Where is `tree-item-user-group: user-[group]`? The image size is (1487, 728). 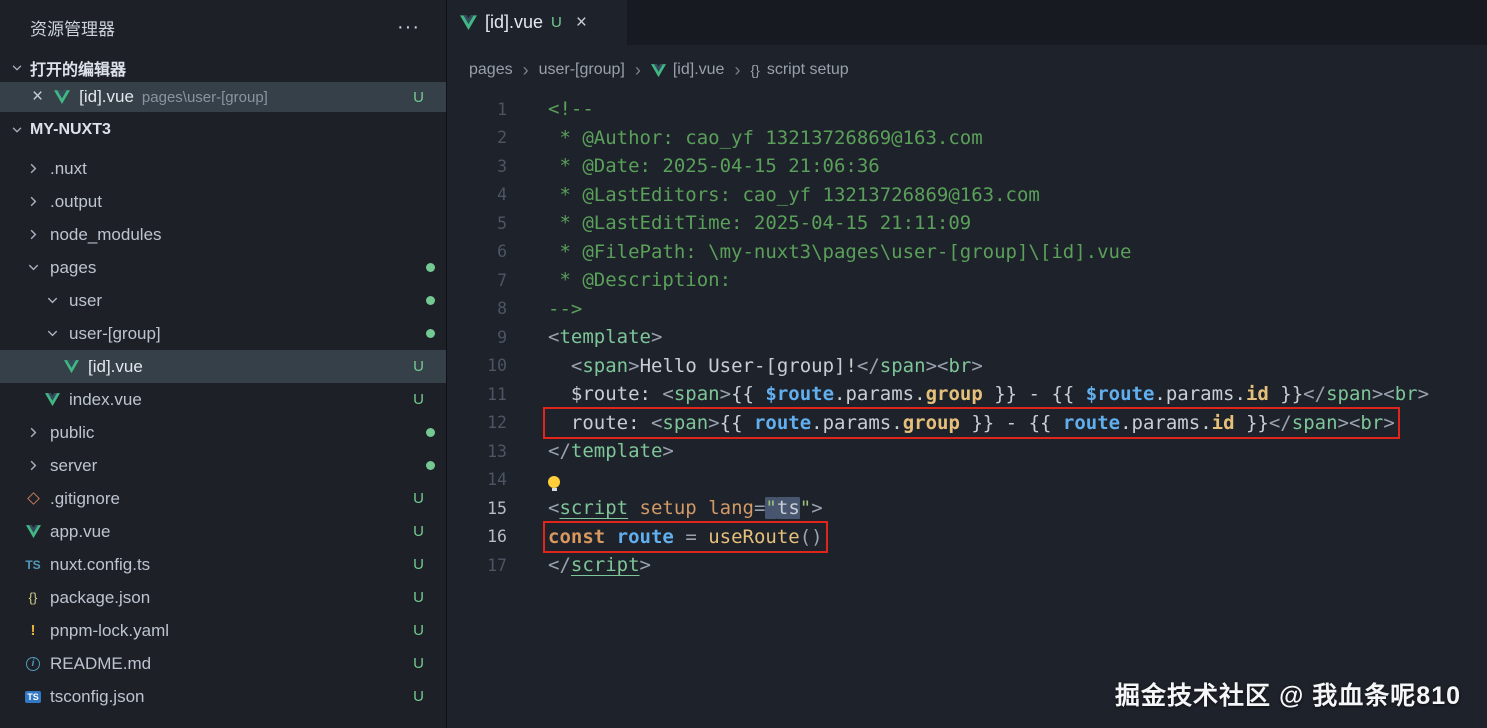
tree-item-user-group: user-[group] is located at coordinates (223, 333).